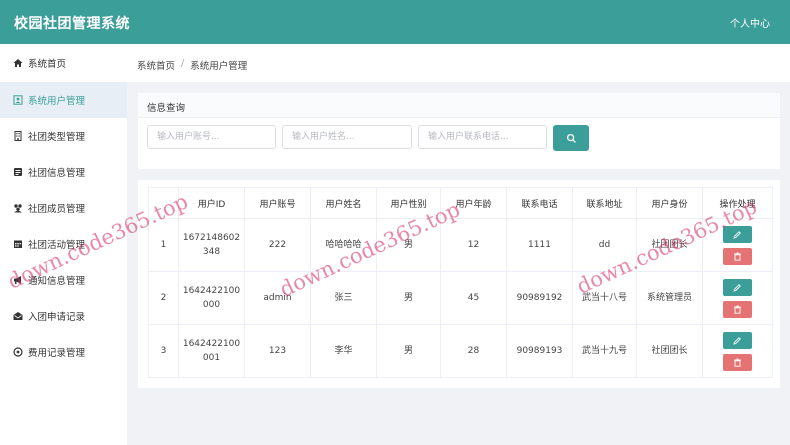 The image size is (790, 445). Describe the element at coordinates (163, 351) in the screenshot. I see `row-index-cell: 3` at that location.